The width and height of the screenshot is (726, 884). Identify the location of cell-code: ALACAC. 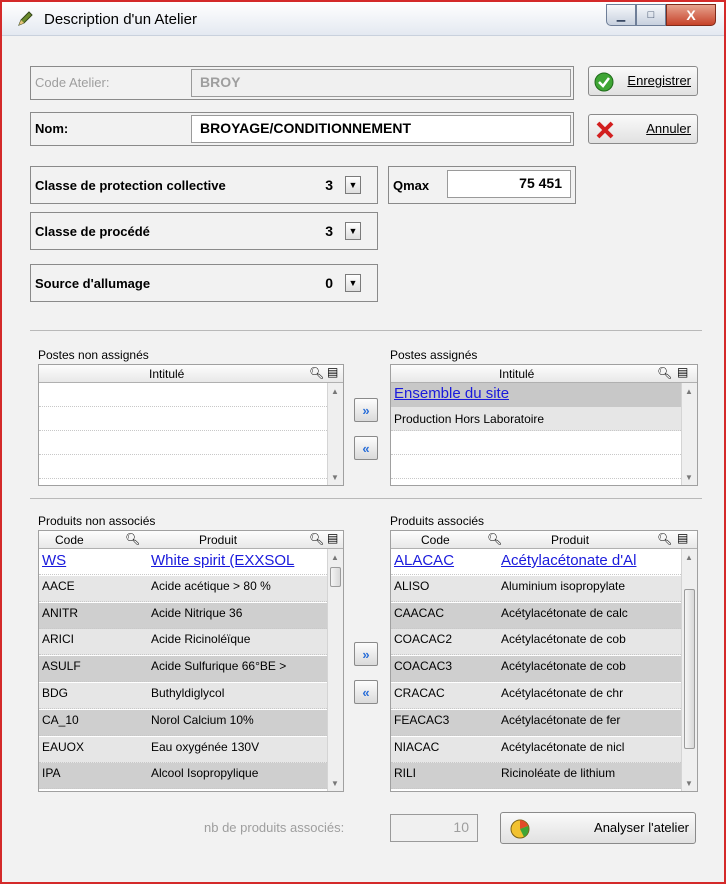
(445, 560).